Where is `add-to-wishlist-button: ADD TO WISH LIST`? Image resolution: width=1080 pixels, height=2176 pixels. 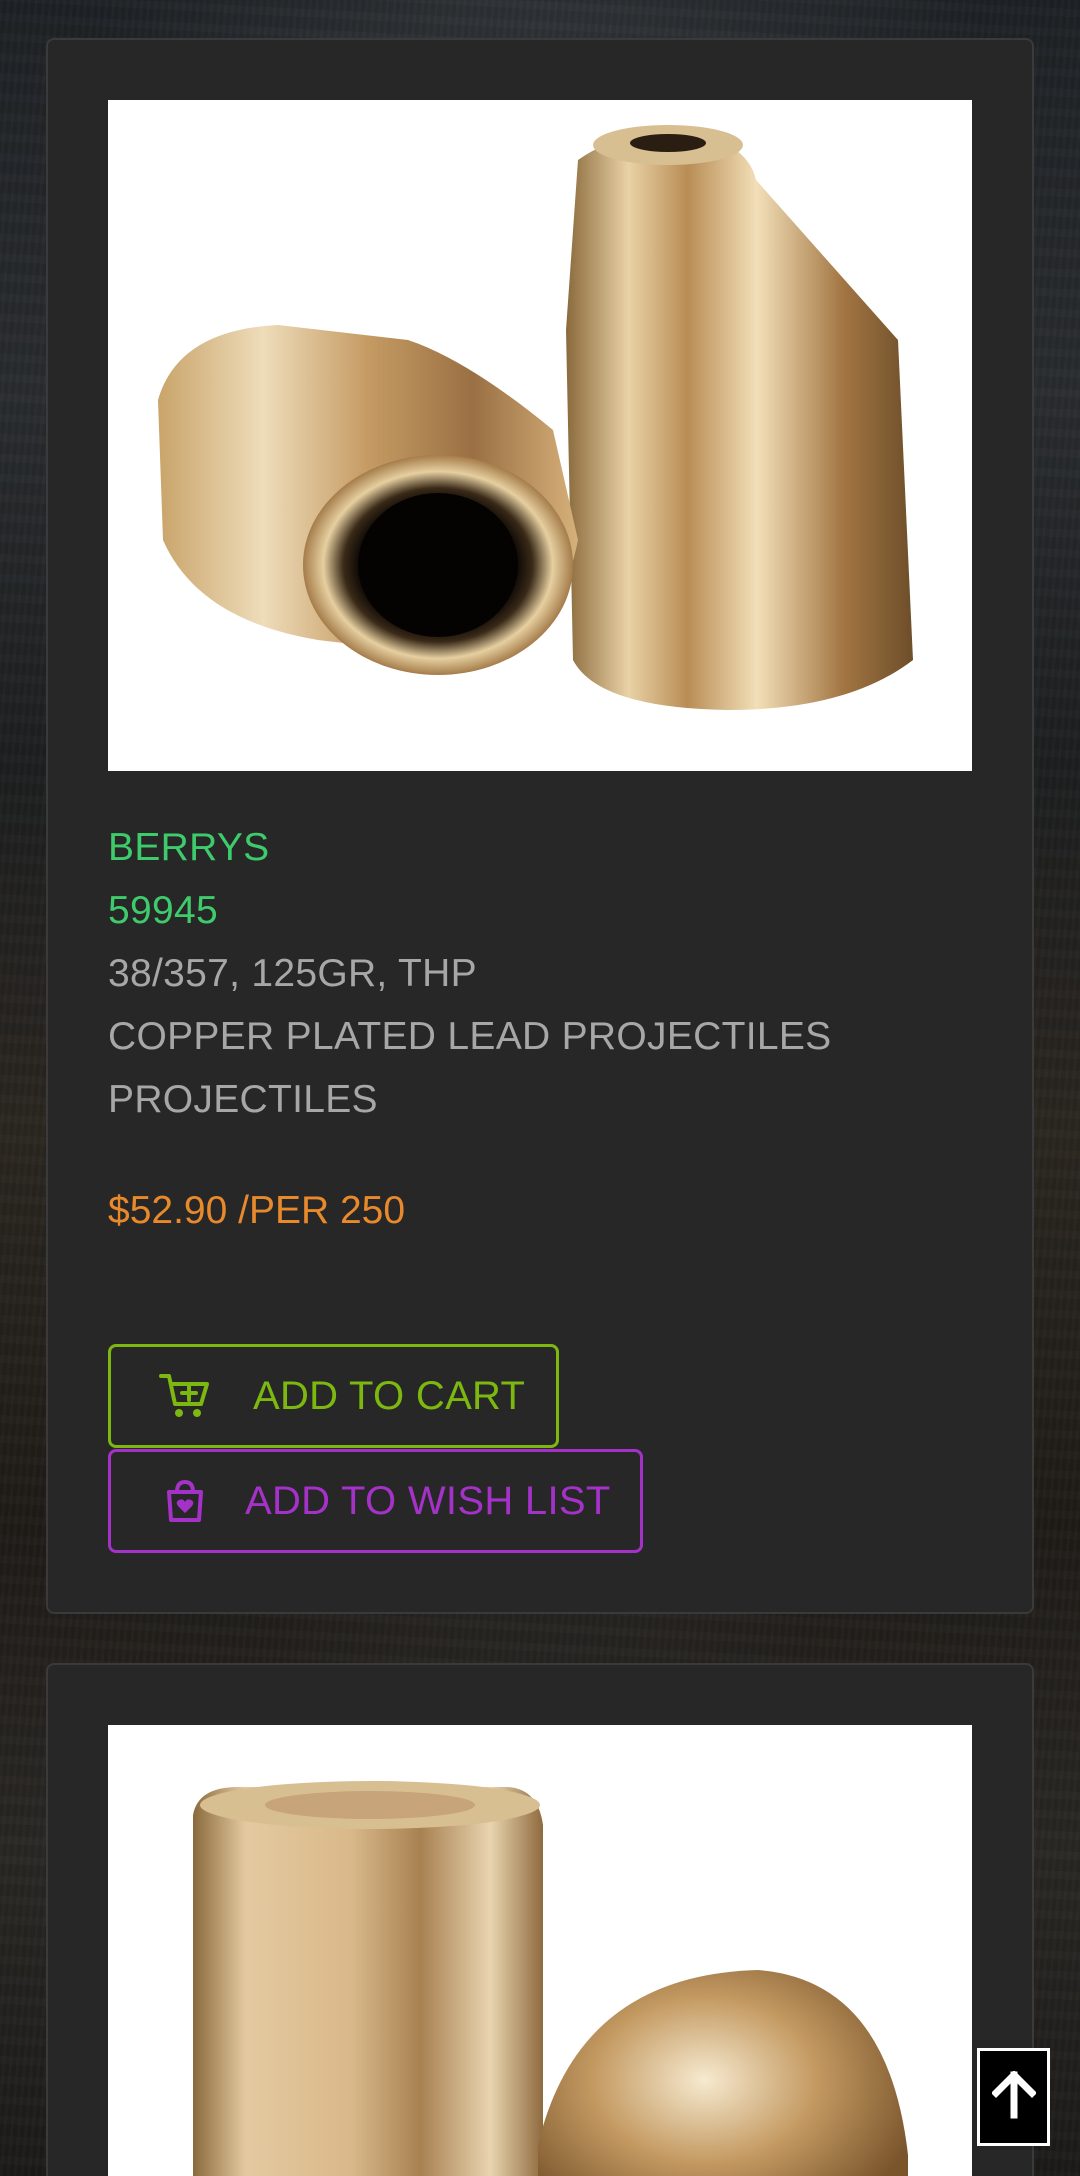 add-to-wishlist-button: ADD TO WISH LIST is located at coordinates (375, 1501).